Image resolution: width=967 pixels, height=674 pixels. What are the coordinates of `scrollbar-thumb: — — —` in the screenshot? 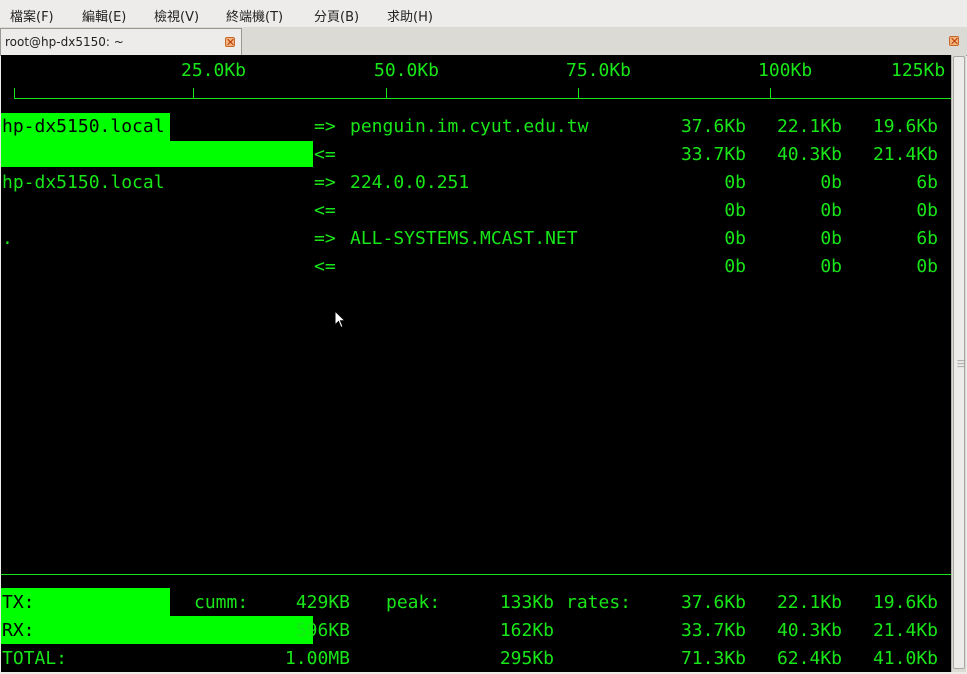 It's located at (959, 362).